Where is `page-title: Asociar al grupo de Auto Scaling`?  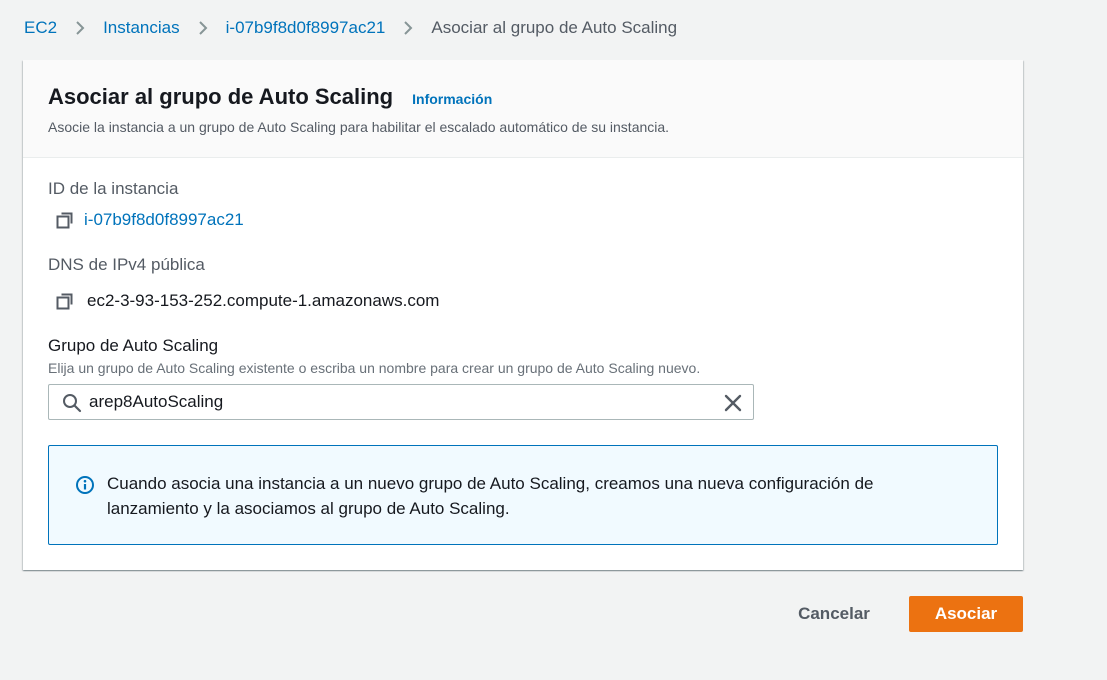
page-title: Asociar al grupo de Auto Scaling is located at coordinates (221, 96).